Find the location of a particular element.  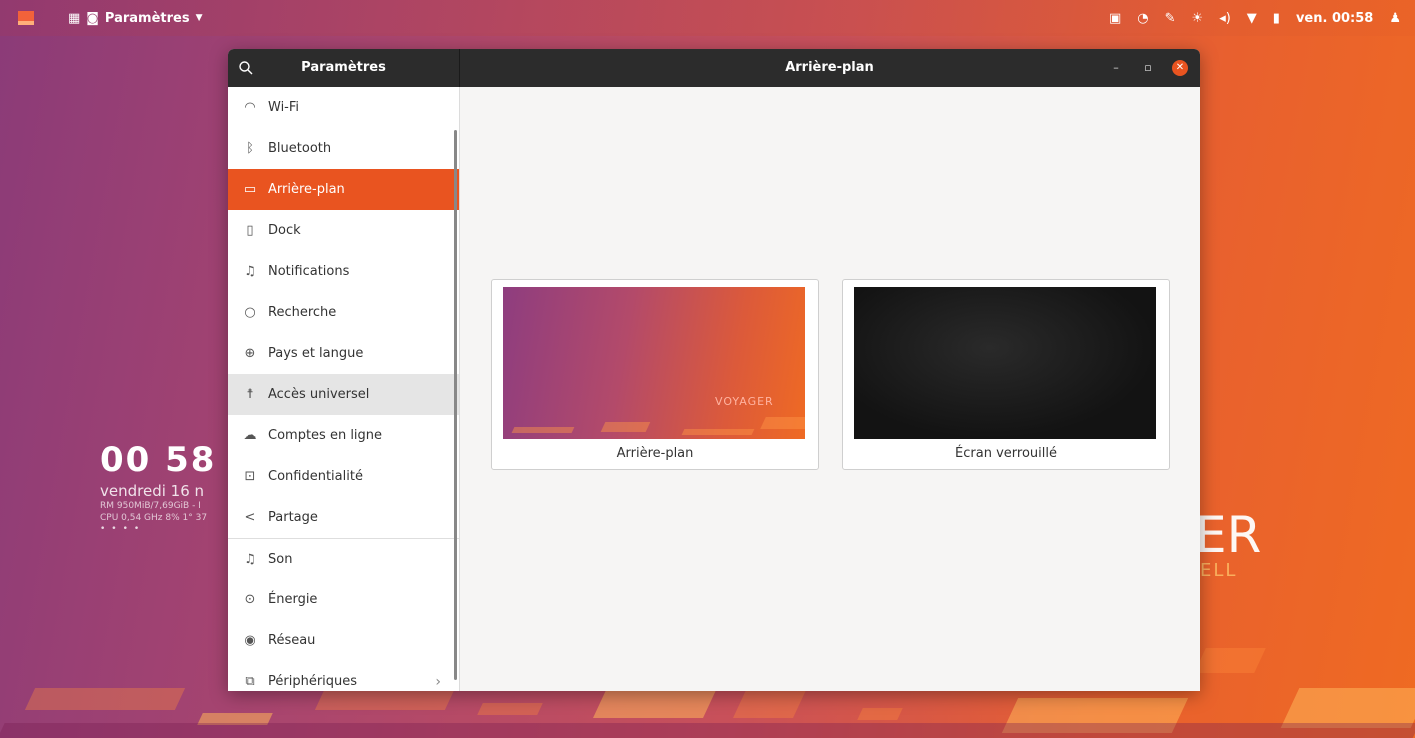

sidebar-item-wifi: ◠ Wi-Fi is located at coordinates (343, 107).